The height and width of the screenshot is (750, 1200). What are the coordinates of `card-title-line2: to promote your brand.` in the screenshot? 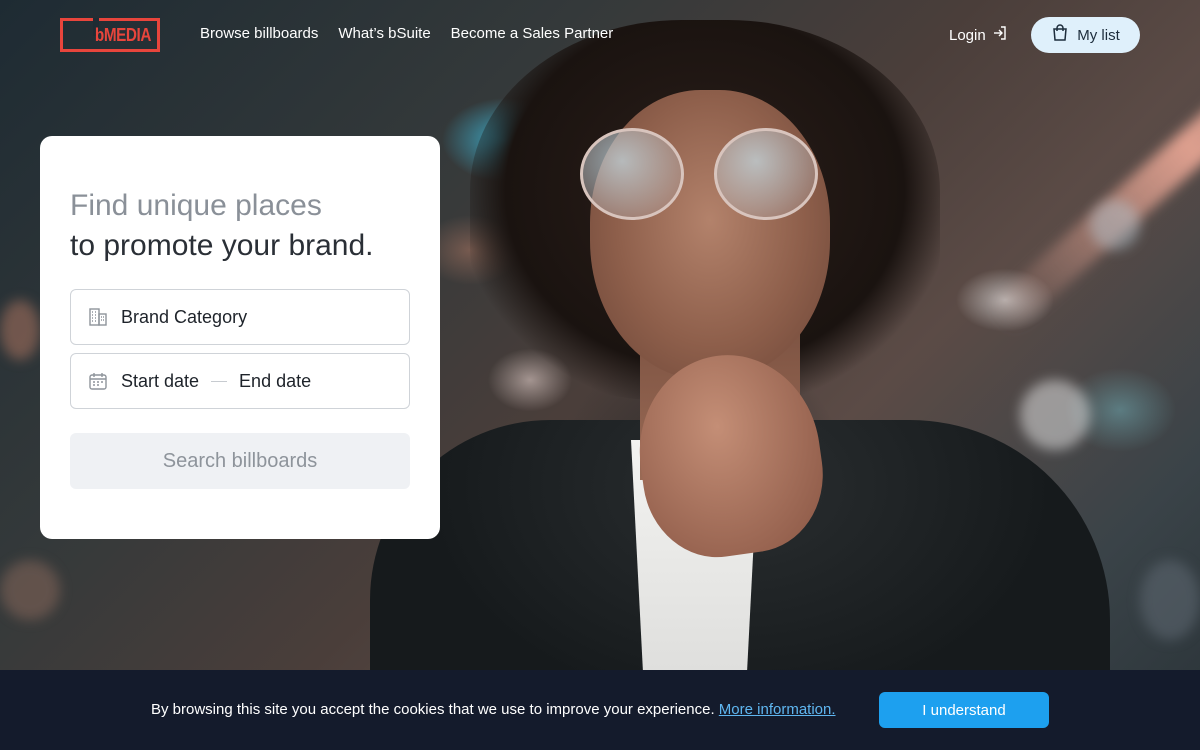 It's located at (222, 245).